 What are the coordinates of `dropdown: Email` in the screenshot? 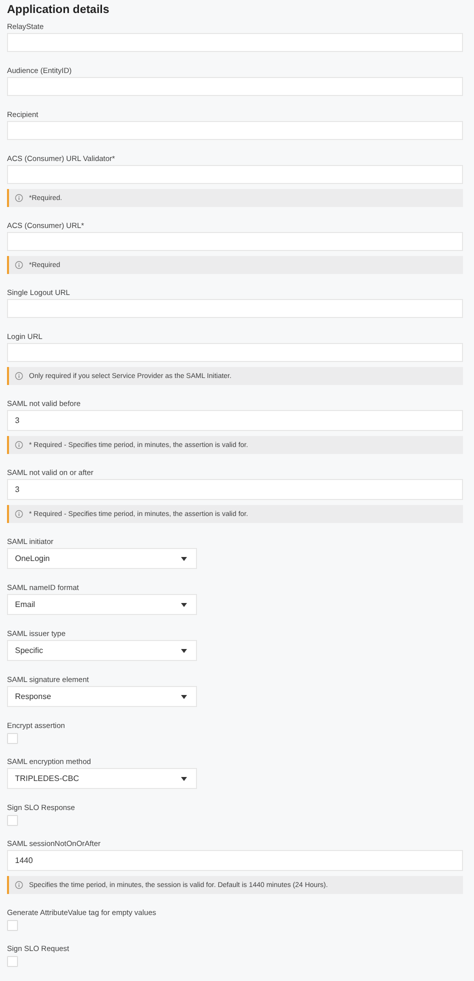 It's located at (102, 604).